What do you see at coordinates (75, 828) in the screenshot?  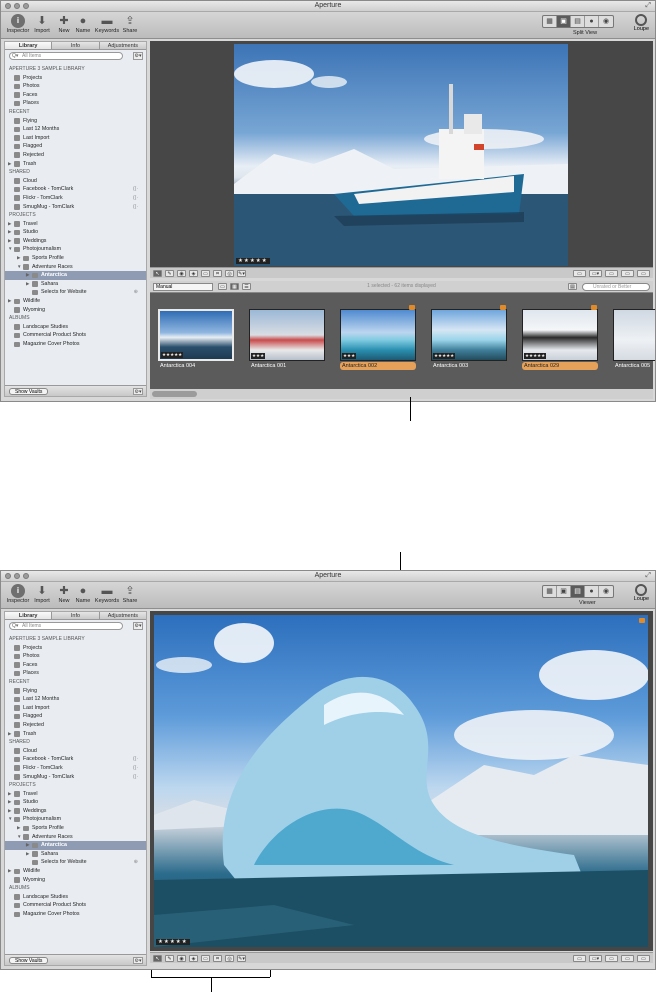 I see `sidebar-item: ▶ Sports Profile` at bounding box center [75, 828].